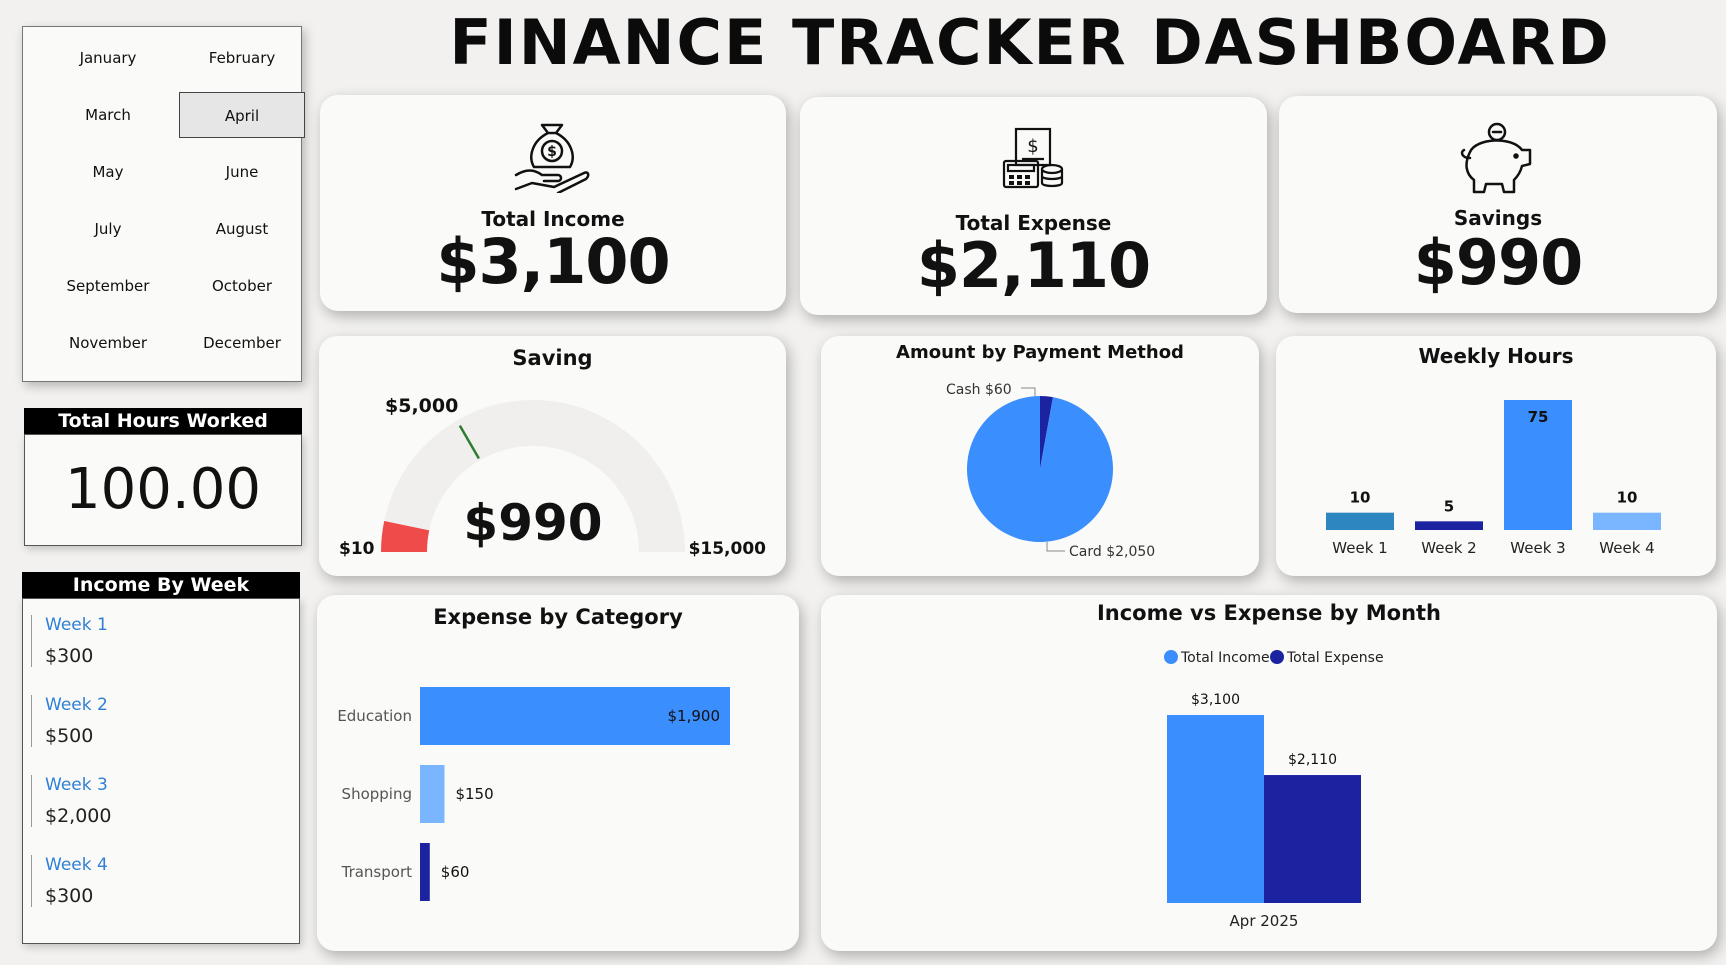 The image size is (1726, 965). I want to click on income-vs-expense-value-label: $2,110, so click(1312, 760).